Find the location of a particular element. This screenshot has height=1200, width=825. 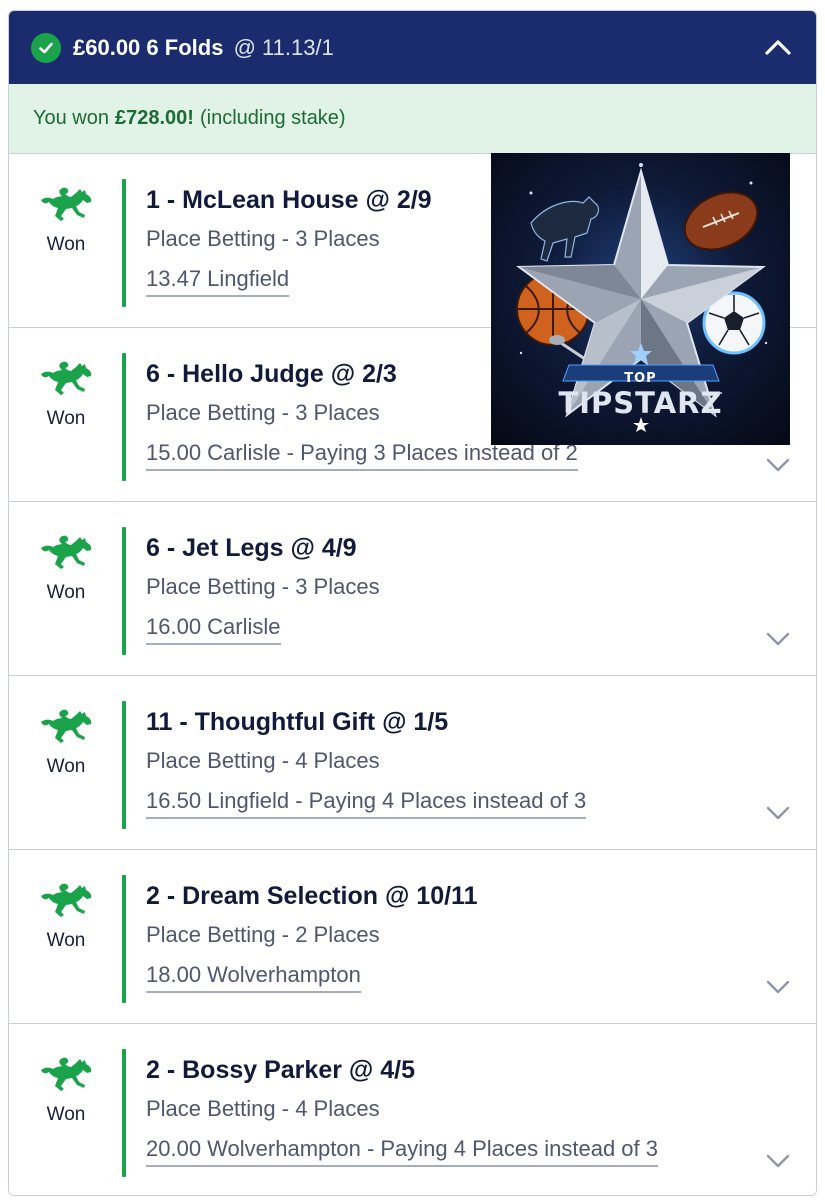

promo-logo-name: TIPSTARZ is located at coordinates (640, 403).